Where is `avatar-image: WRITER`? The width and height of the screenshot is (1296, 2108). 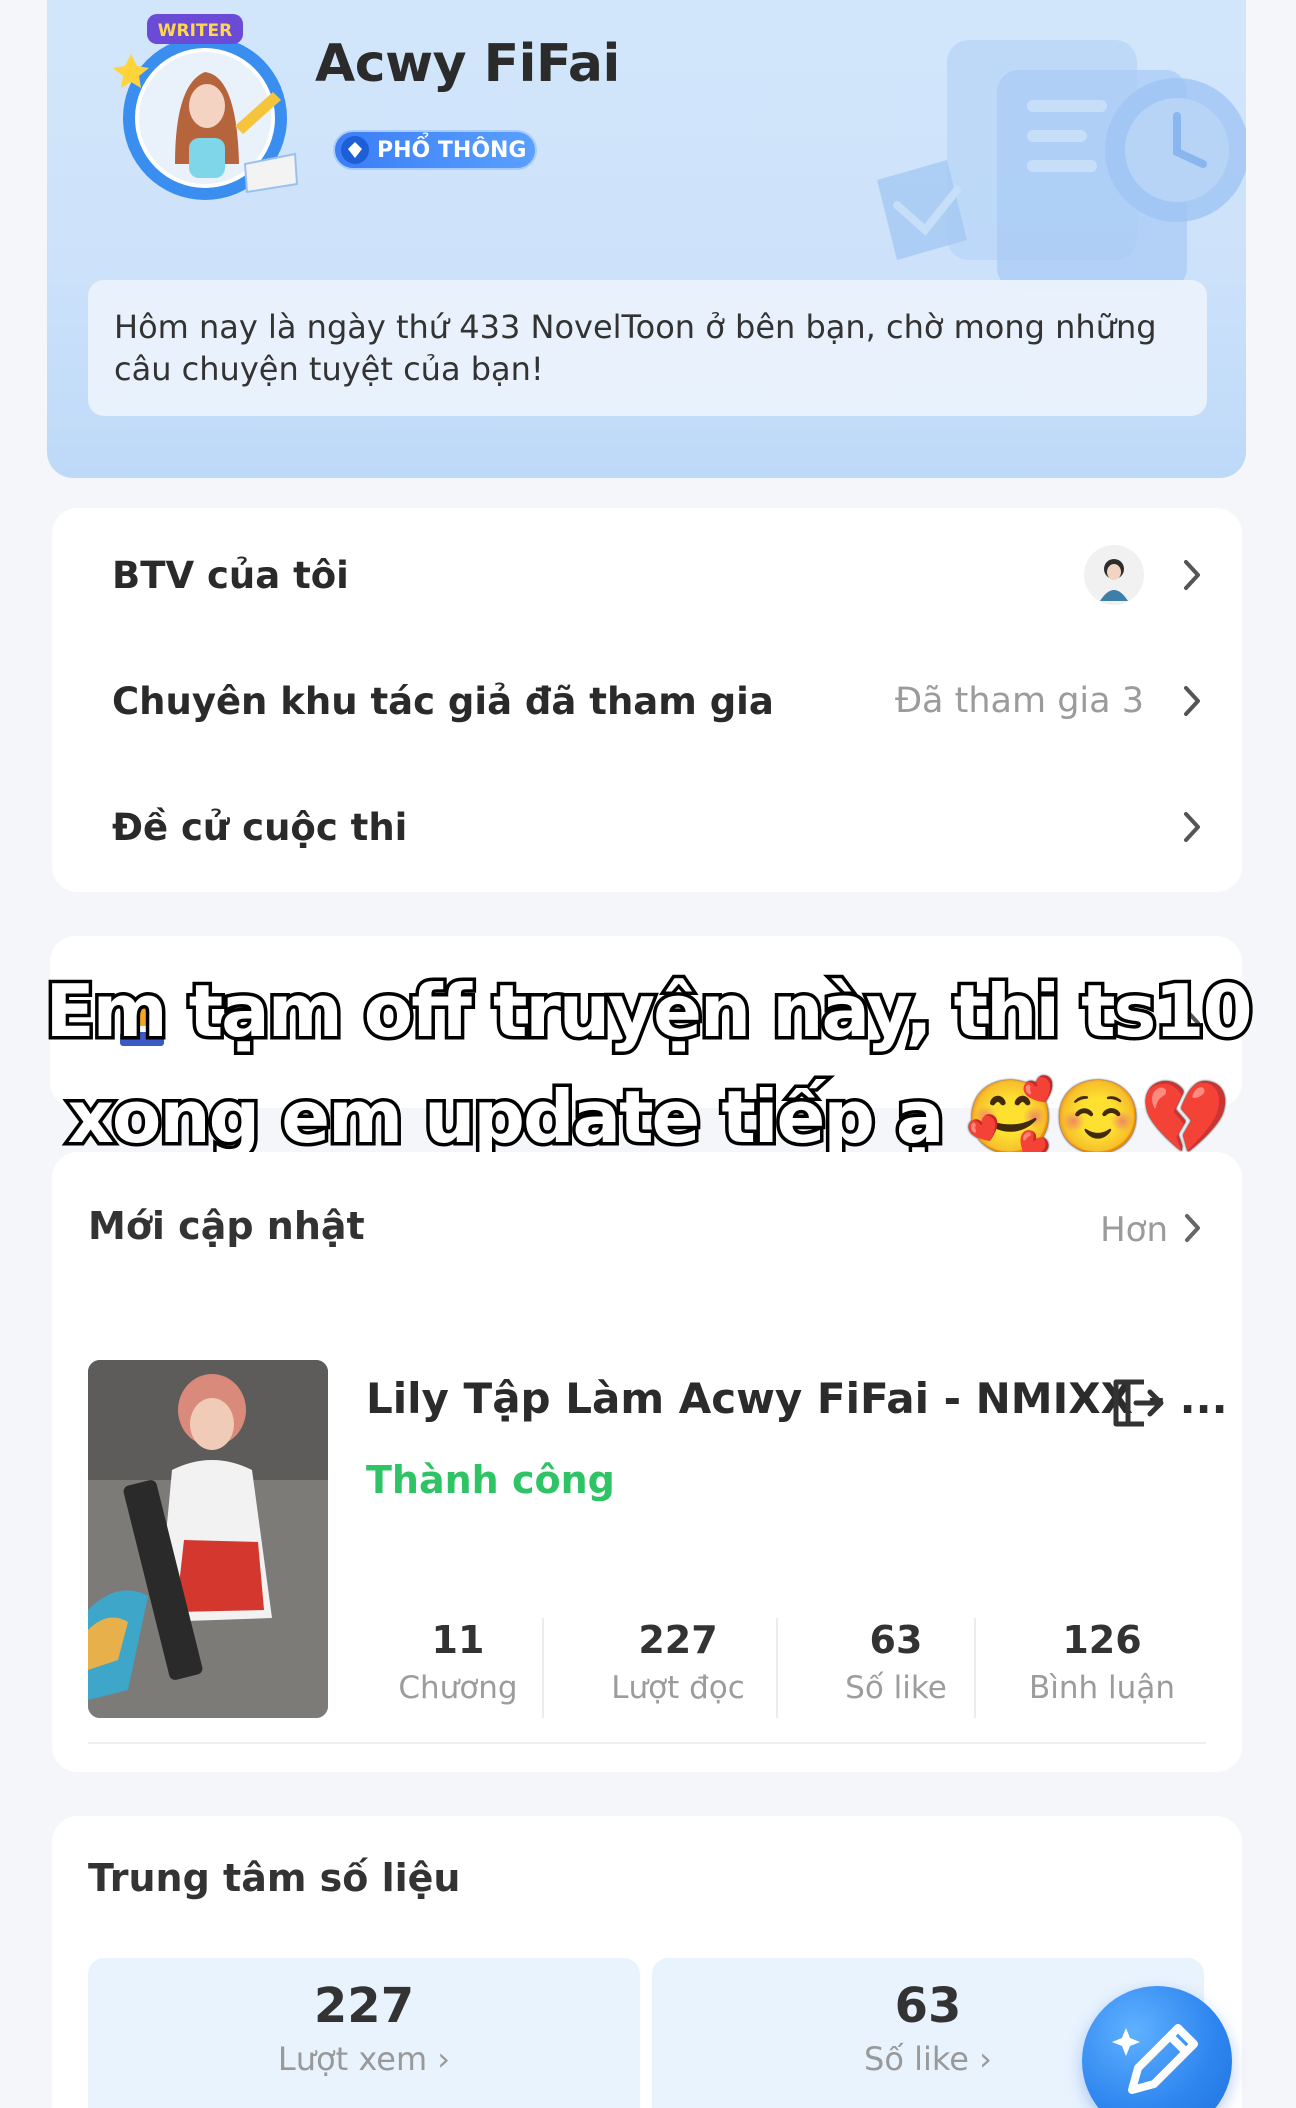
avatar-image: WRITER is located at coordinates (206, 107).